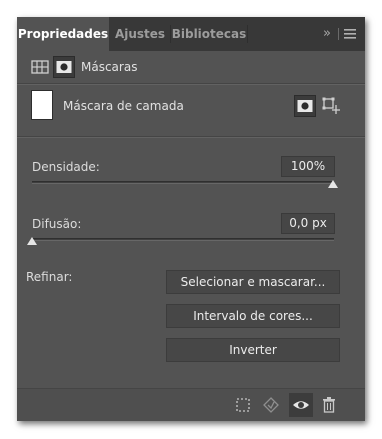 Image resolution: width=382 pixels, height=439 pixels. What do you see at coordinates (243, 405) in the screenshot?
I see `load-selection-icon` at bounding box center [243, 405].